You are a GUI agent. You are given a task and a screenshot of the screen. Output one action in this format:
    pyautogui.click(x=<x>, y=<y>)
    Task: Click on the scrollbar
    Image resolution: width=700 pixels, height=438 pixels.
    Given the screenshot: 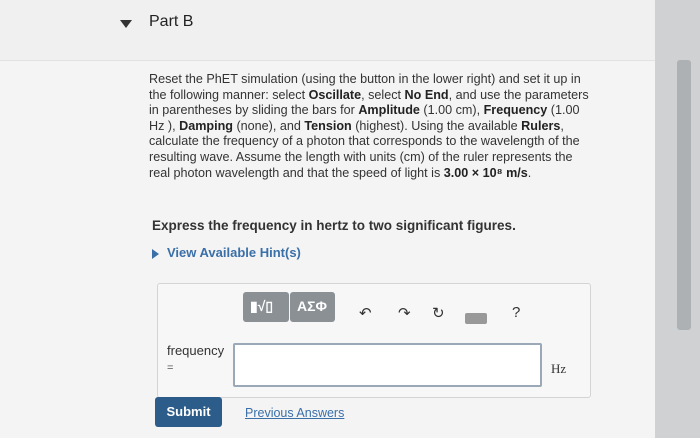 What is the action you would take?
    pyautogui.click(x=677, y=219)
    